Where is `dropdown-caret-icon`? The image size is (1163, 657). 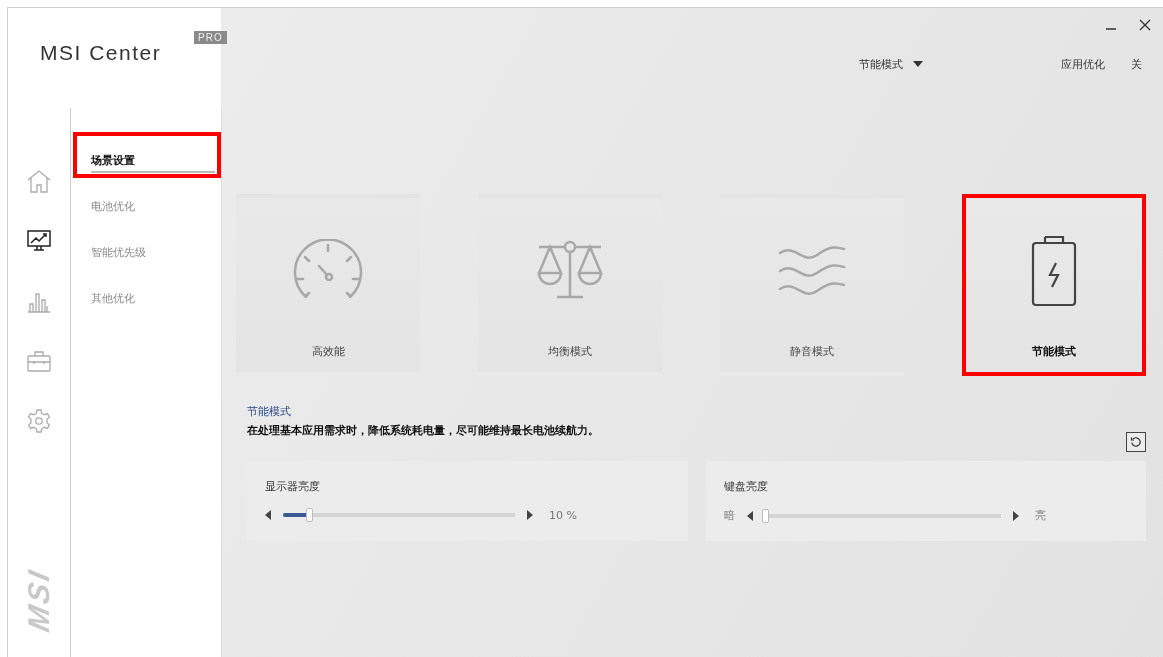
dropdown-caret-icon is located at coordinates (918, 64).